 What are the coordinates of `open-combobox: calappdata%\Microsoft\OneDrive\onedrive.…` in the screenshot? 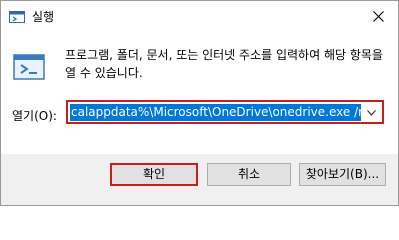 It's located at (225, 112).